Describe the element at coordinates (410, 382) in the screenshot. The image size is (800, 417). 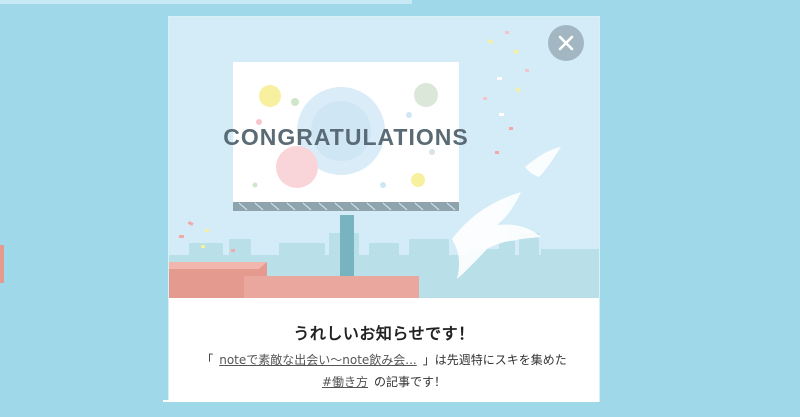
I see `message-suffix: の記事です！` at that location.